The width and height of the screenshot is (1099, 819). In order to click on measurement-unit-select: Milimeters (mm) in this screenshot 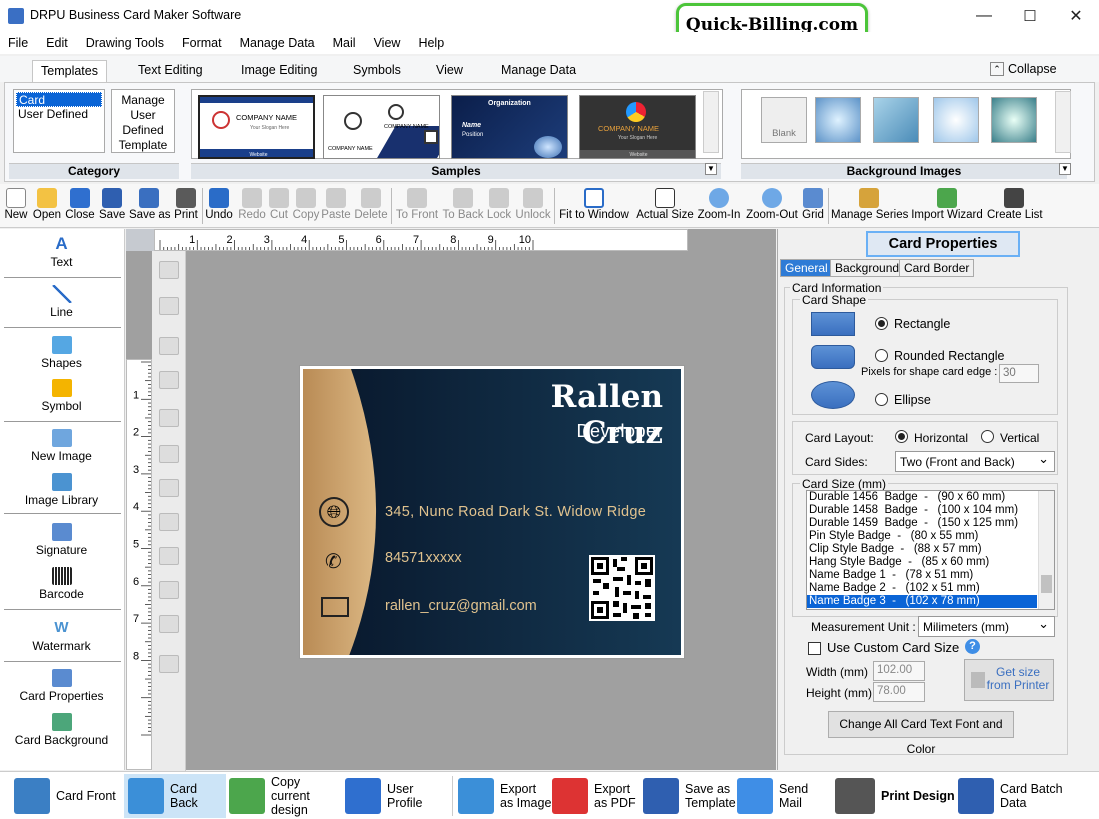, I will do `click(986, 626)`.